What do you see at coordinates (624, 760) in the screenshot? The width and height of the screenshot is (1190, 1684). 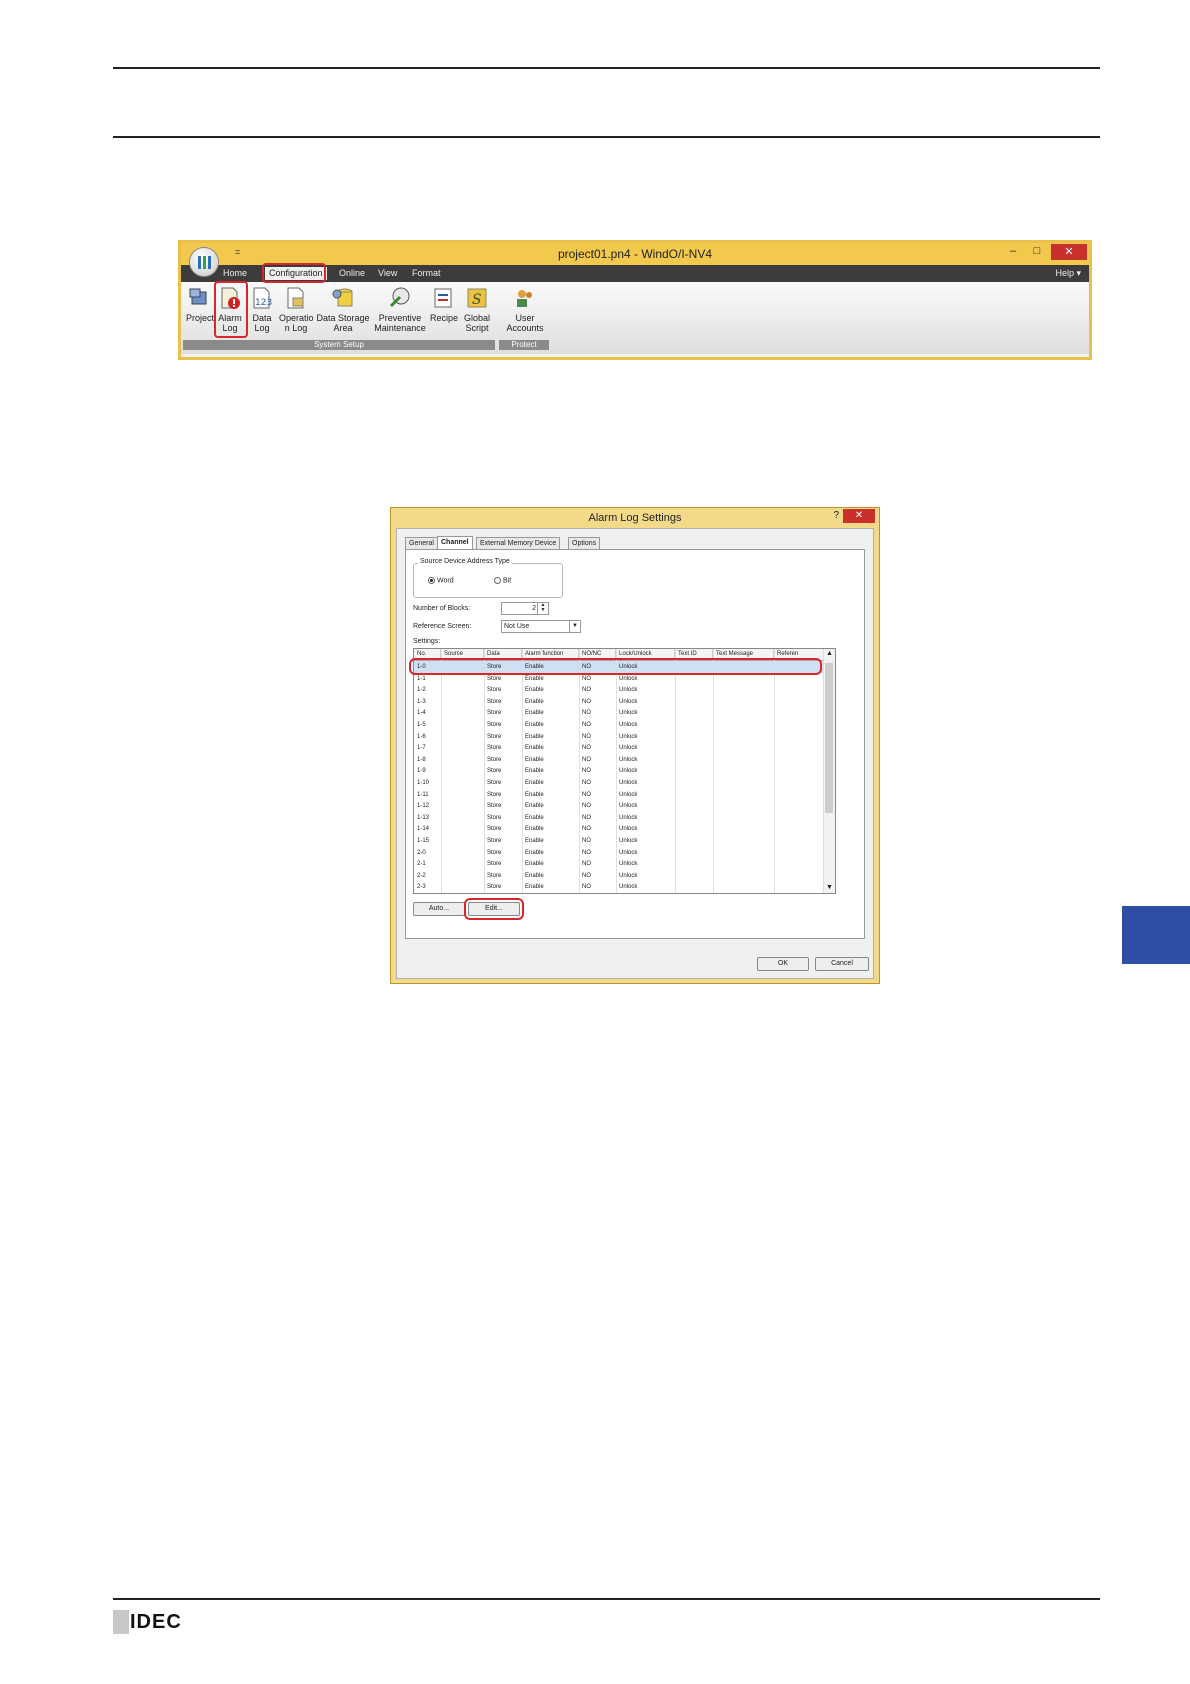 I see `table-row: 1-8 Store Enable NO Unlock` at bounding box center [624, 760].